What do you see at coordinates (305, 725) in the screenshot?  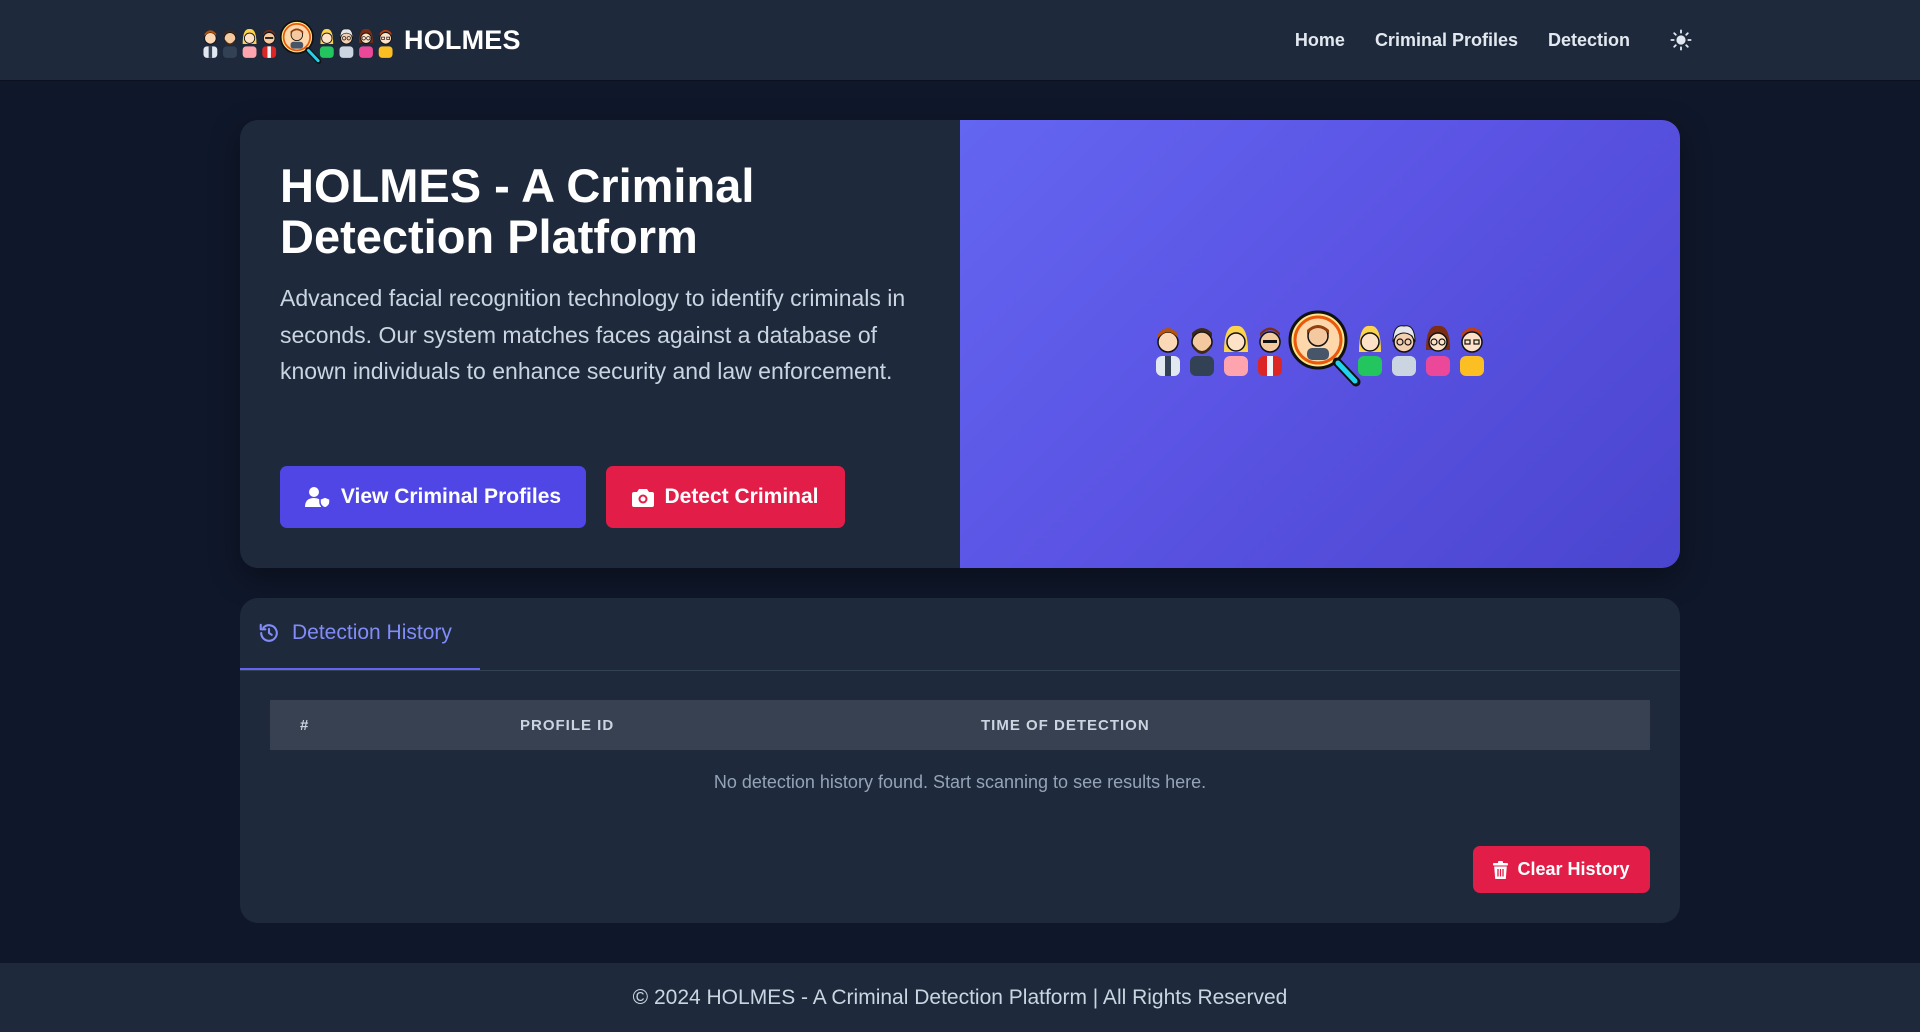 I see `column-header-number: #` at bounding box center [305, 725].